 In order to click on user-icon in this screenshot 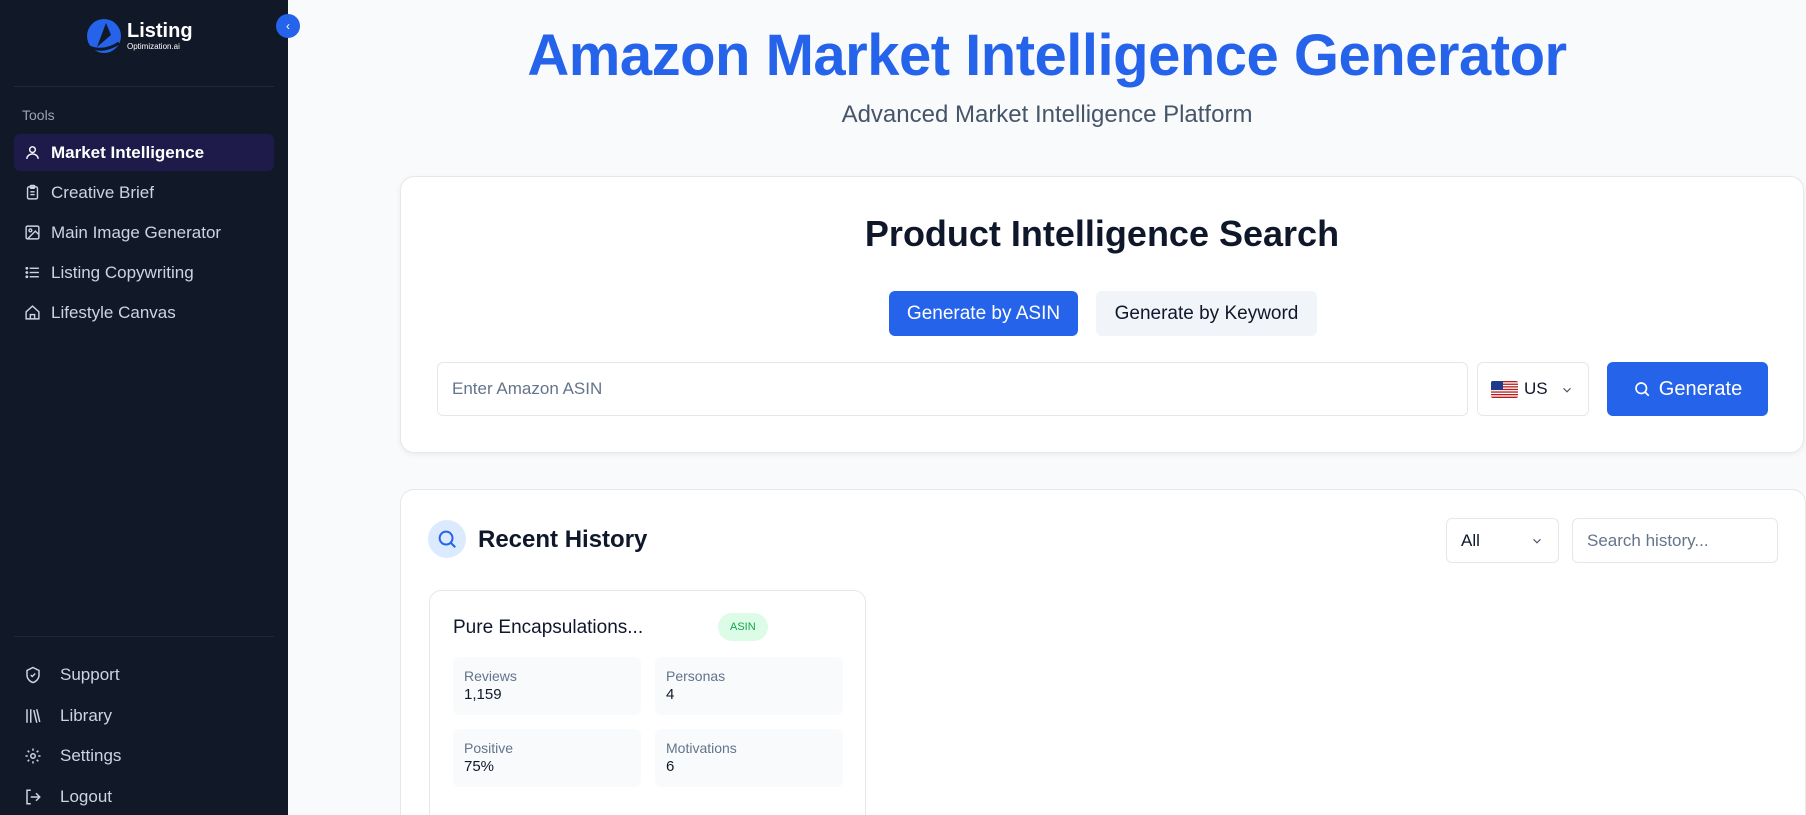, I will do `click(32, 152)`.